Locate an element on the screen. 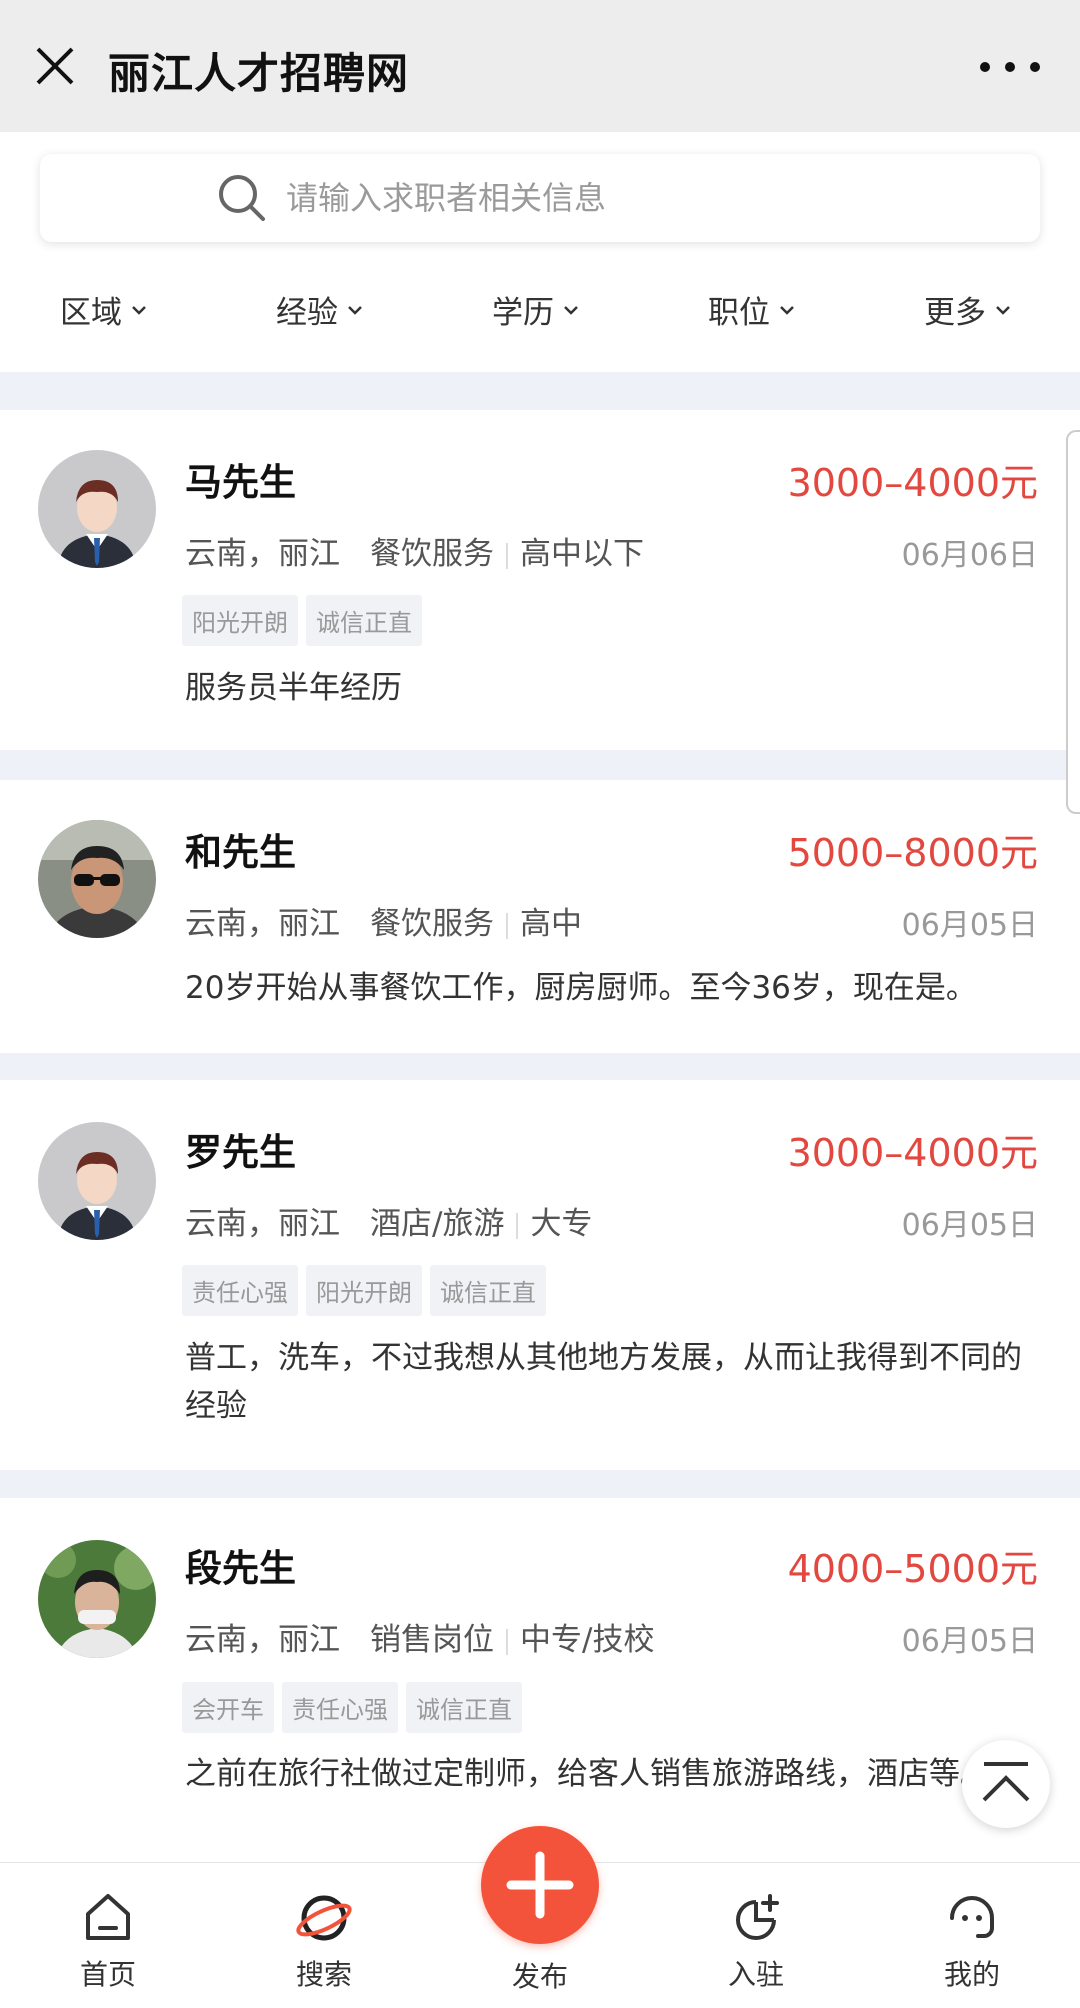 The width and height of the screenshot is (1080, 2008). candidate-meta: 云南，丽江 销售岗位 中专/技校 is located at coordinates (419, 1636).